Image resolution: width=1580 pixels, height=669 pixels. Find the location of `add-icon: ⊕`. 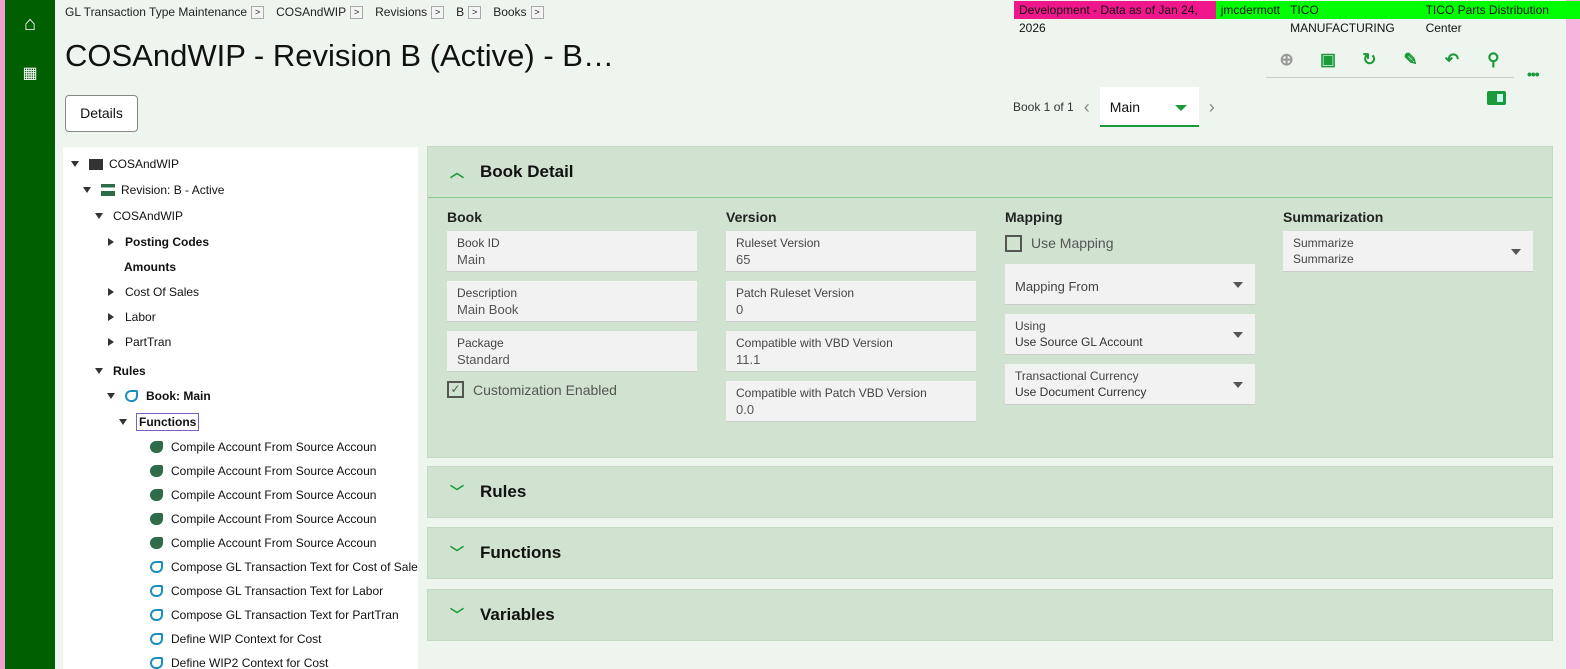

add-icon: ⊕ is located at coordinates (1287, 60).